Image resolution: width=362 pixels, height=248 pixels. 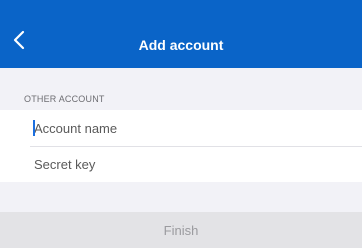 I want to click on text-cursor, so click(x=34, y=128).